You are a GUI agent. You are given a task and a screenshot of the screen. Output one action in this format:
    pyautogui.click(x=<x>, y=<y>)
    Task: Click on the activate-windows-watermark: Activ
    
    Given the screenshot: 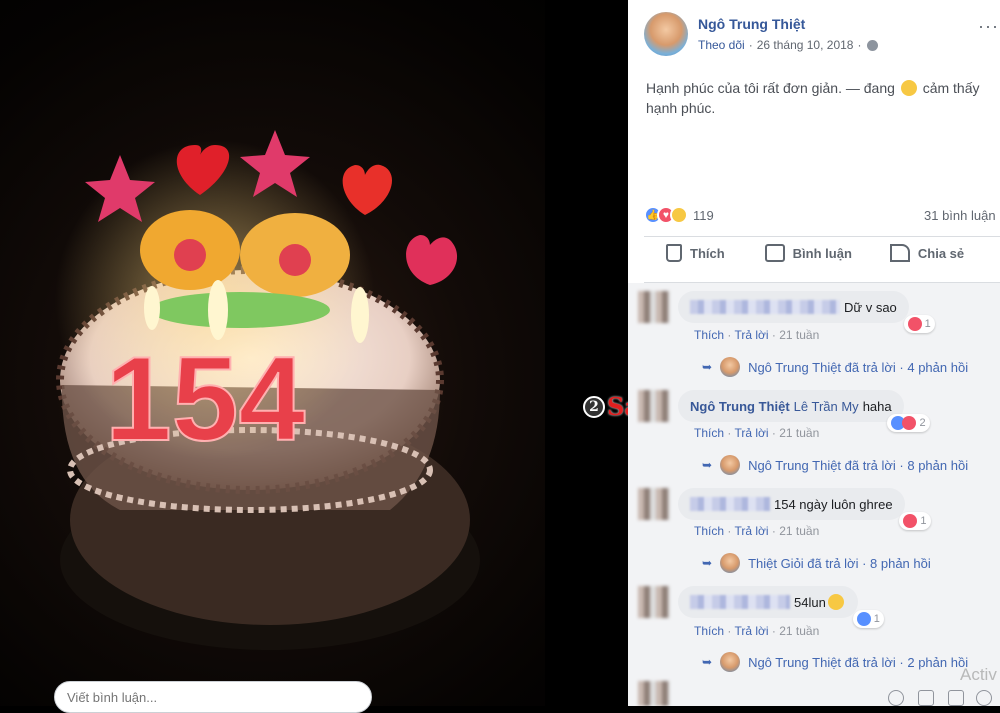 What is the action you would take?
    pyautogui.click(x=978, y=674)
    